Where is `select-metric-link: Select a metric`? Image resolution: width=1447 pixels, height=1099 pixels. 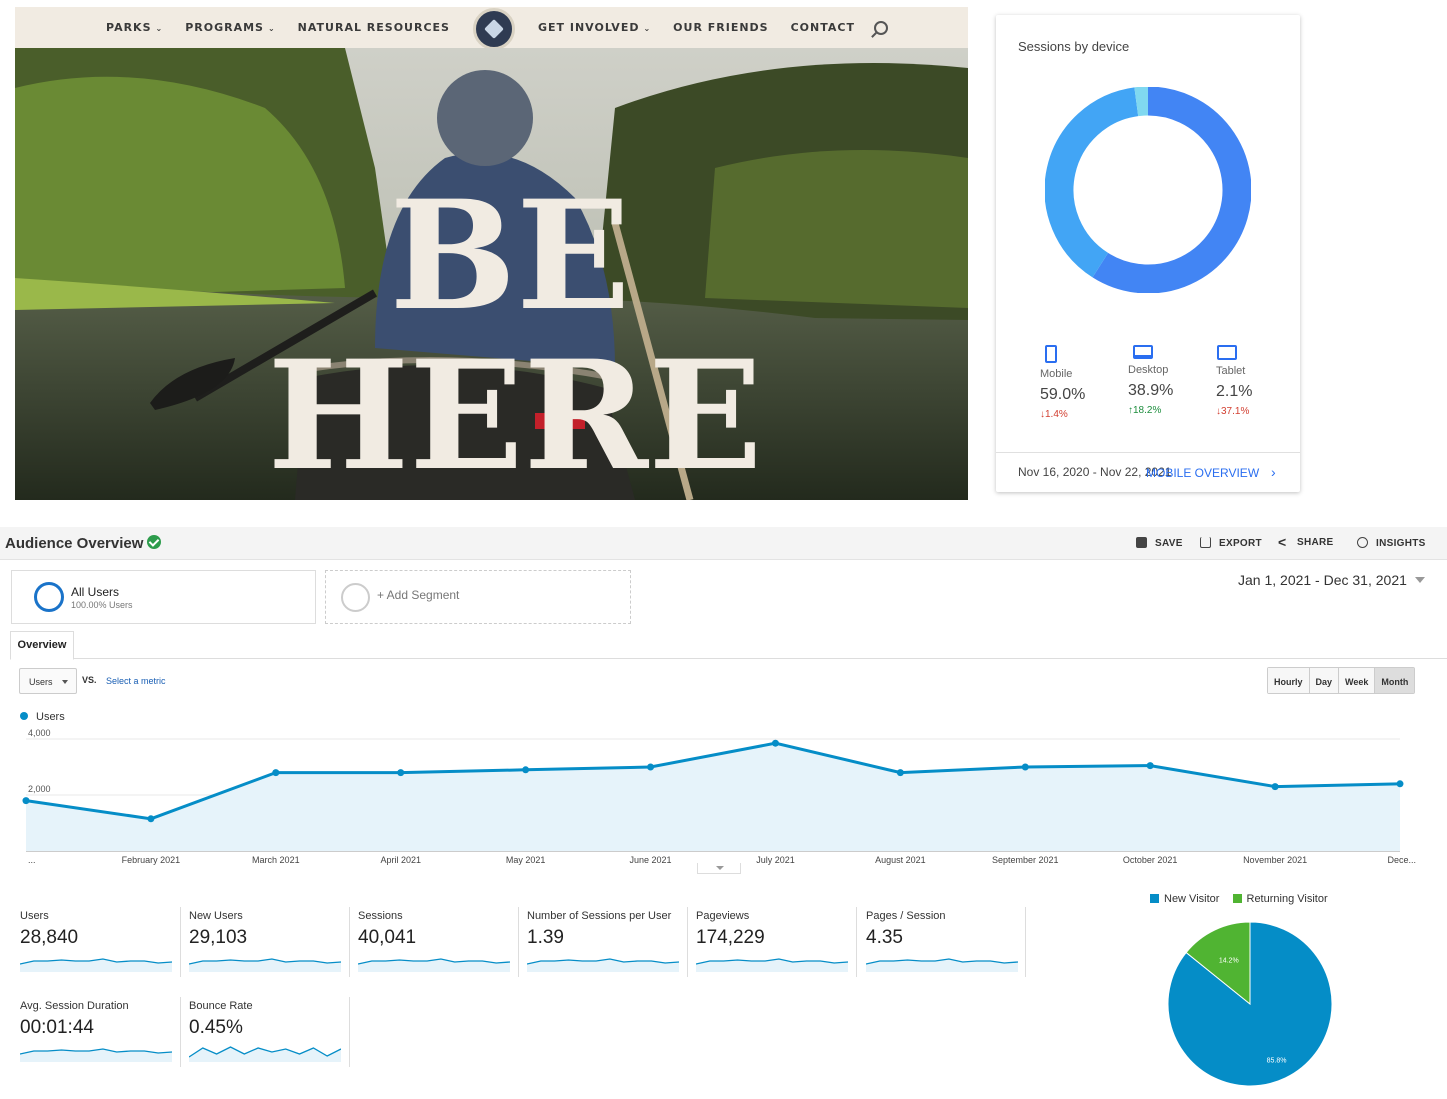 select-metric-link: Select a metric is located at coordinates (136, 681).